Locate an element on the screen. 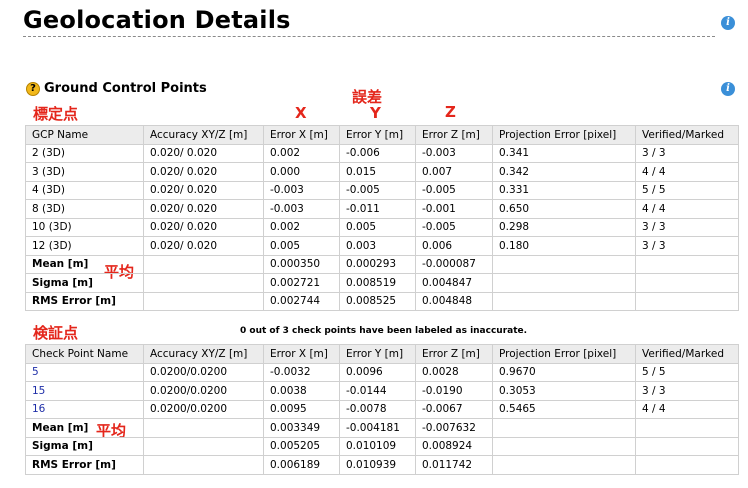  point-name-cell: 16 is located at coordinates (84, 409).